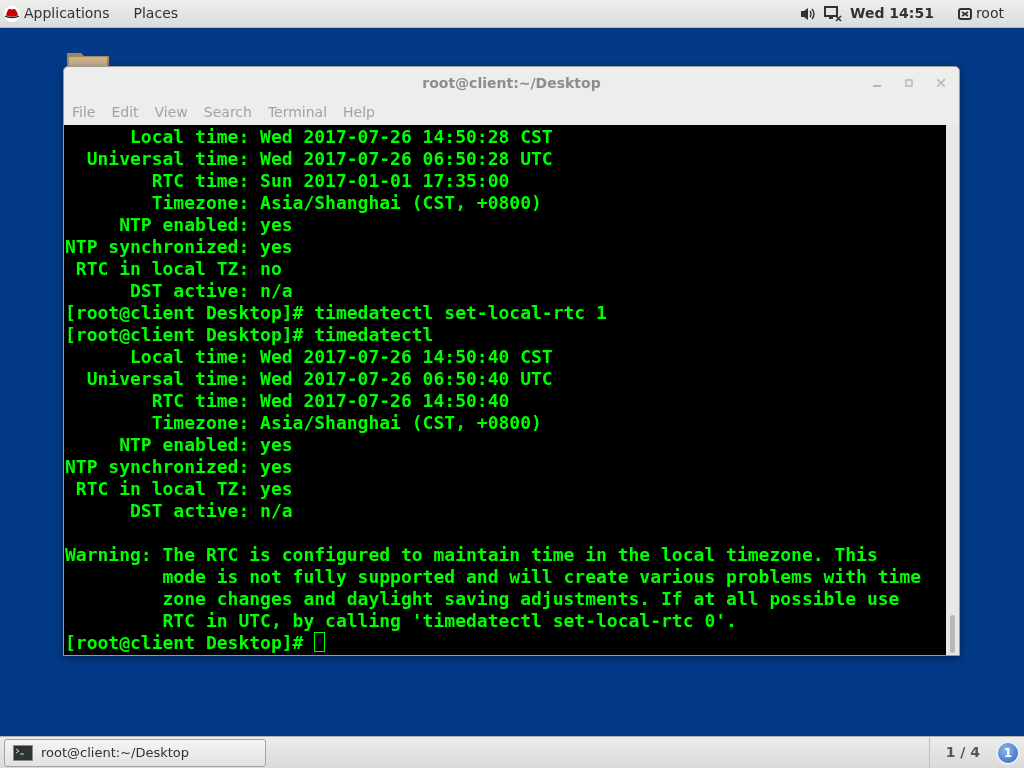  I want to click on output-line: RTC in local TZ: no, so click(178, 269).